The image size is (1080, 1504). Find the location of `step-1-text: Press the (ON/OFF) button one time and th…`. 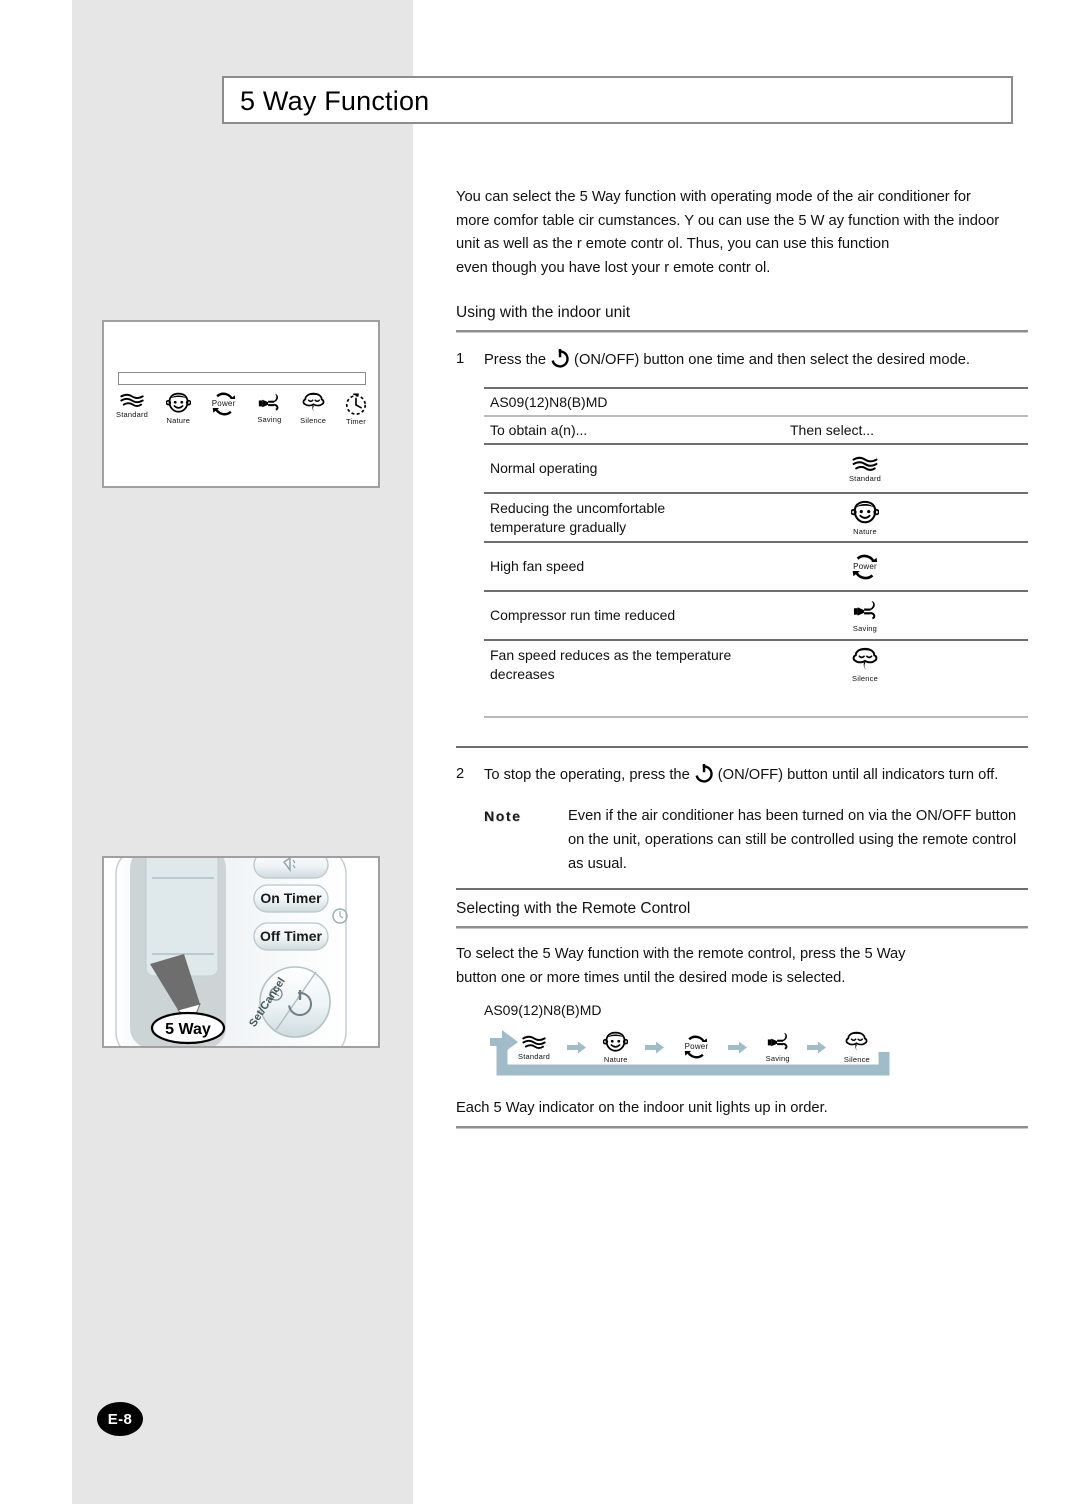

step-1-text: Press the (ON/OFF) button one time and th… is located at coordinates (756, 362).